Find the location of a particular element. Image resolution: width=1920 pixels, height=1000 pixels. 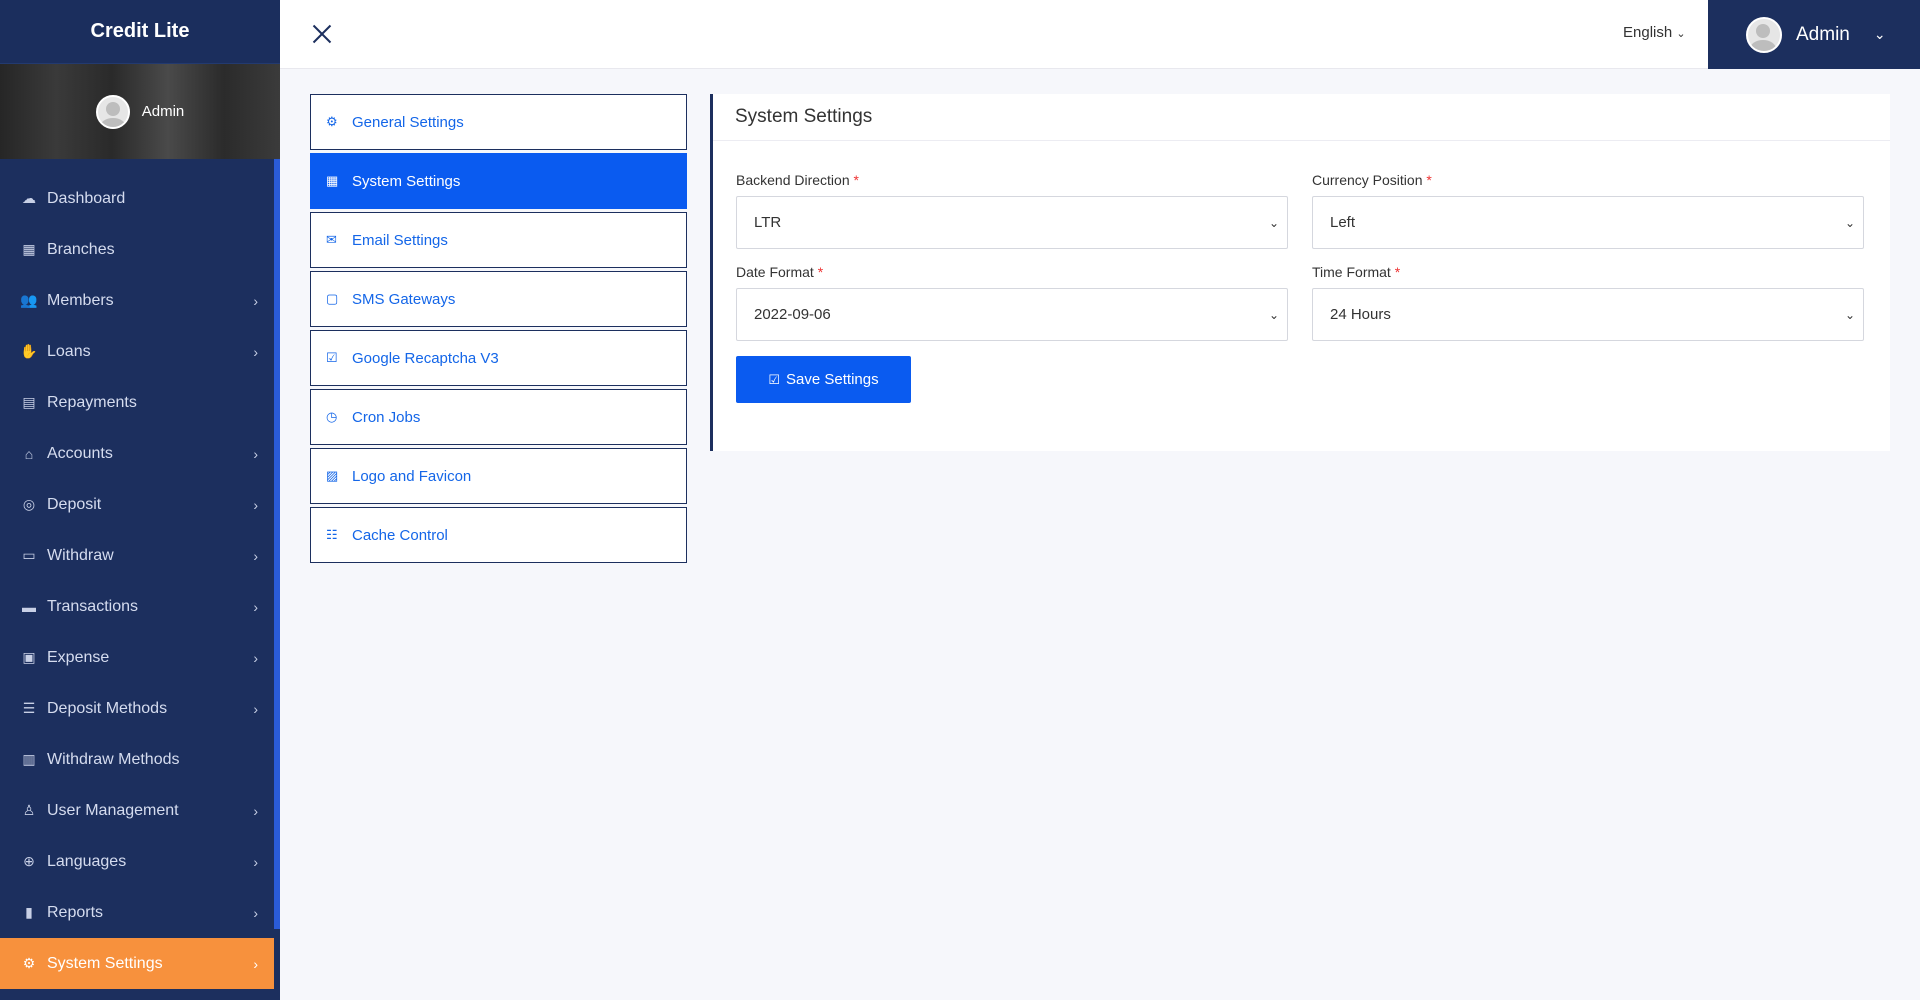

sidebar-item-withdraw-methods: ▥ Withdraw Methods is located at coordinates (137, 759).